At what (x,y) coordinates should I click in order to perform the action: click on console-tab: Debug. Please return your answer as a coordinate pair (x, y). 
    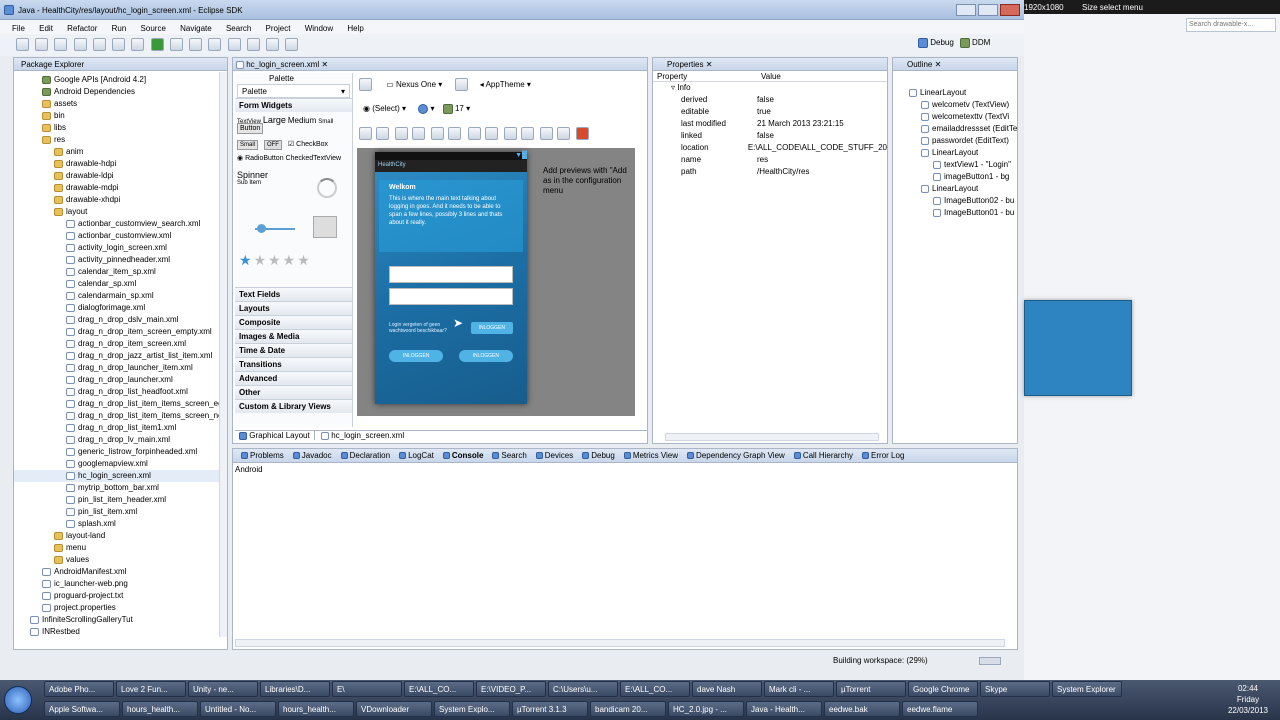
    Looking at the image, I should click on (598, 455).